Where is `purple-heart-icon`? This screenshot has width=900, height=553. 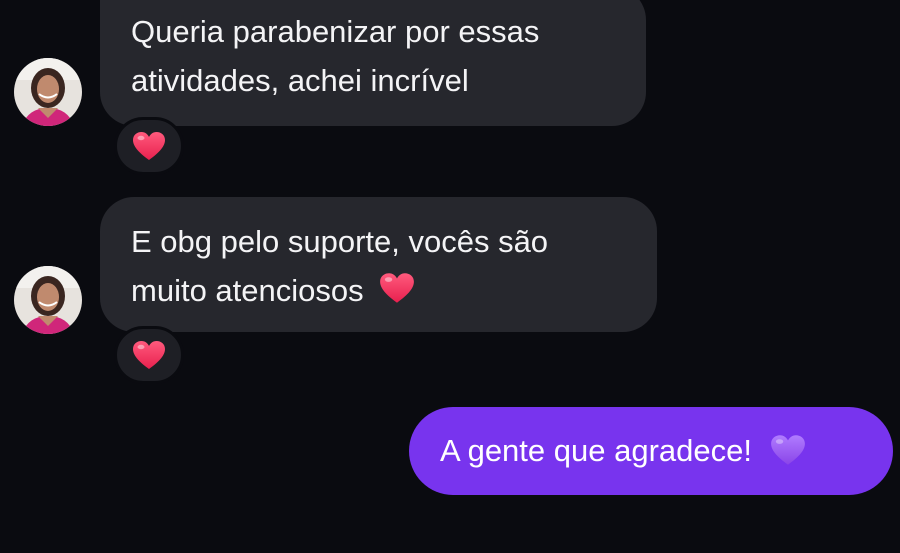
purple-heart-icon is located at coordinates (788, 450).